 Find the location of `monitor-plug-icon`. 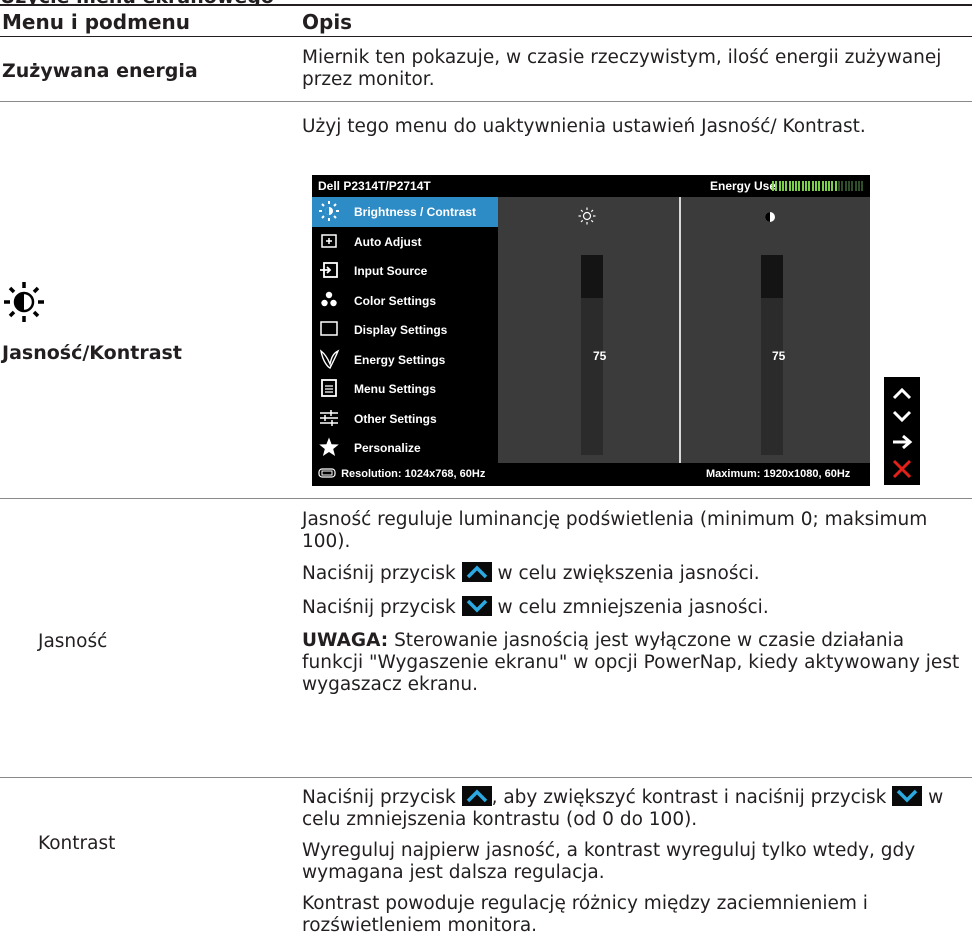

monitor-plug-icon is located at coordinates (327, 473).